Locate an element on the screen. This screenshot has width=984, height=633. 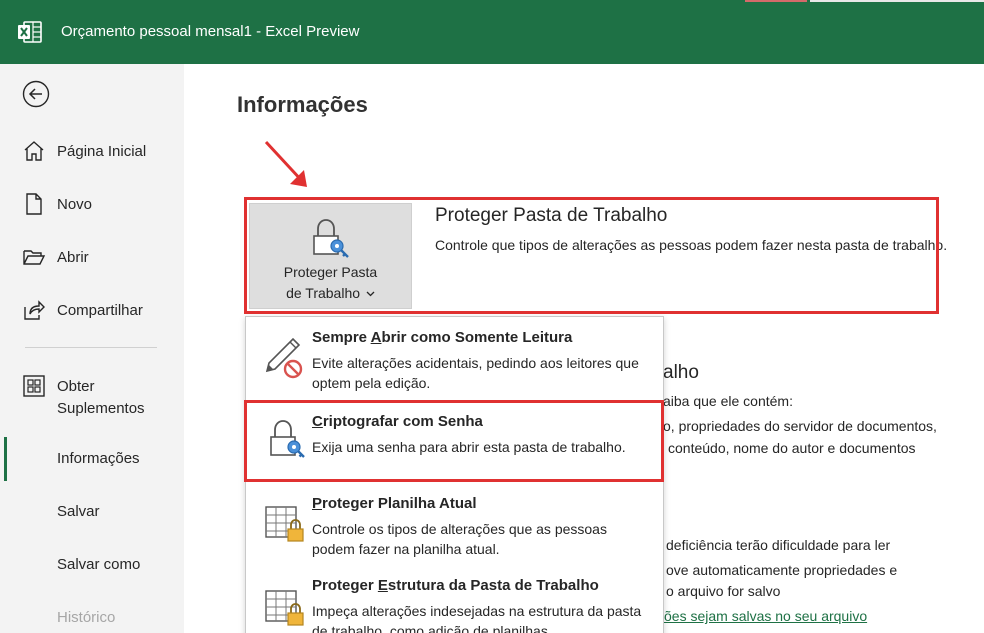
sidebar-divider is located at coordinates (91, 347).